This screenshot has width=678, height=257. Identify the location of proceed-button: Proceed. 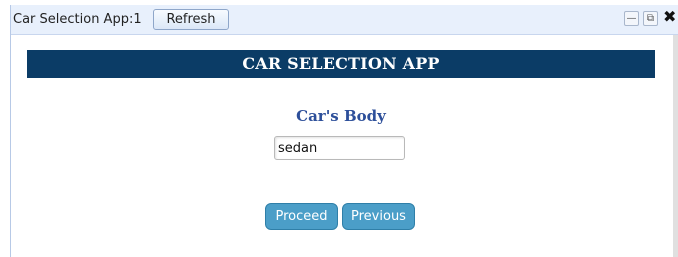
(301, 216).